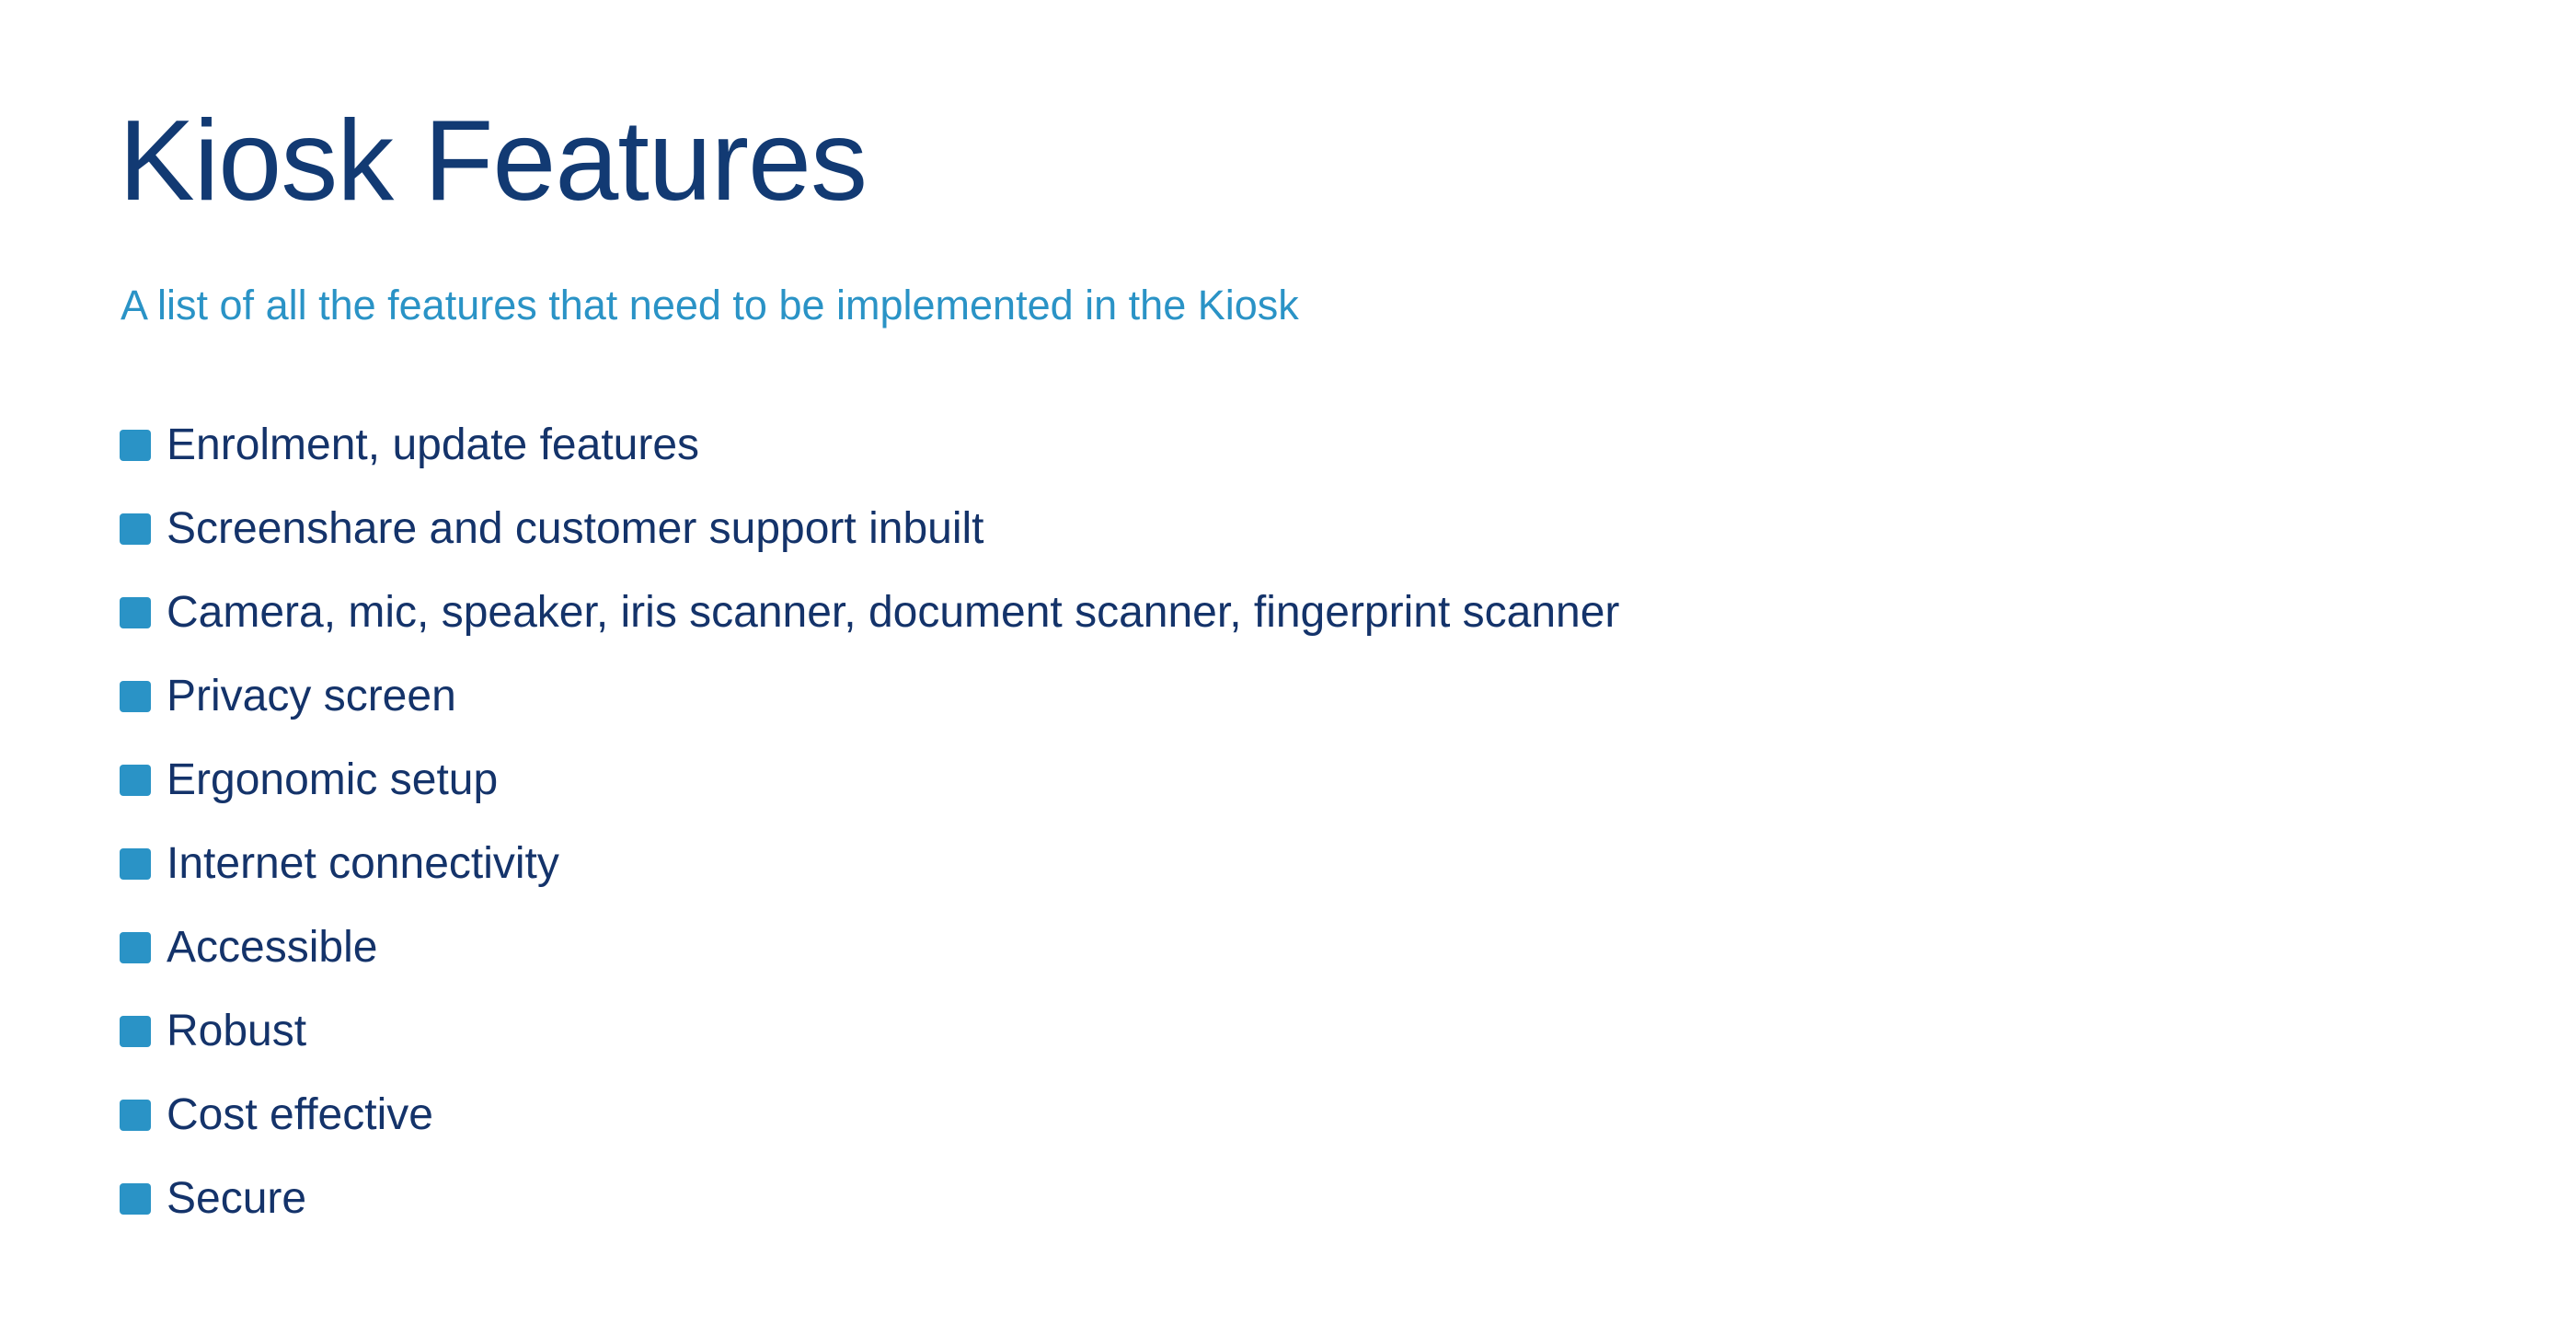  I want to click on list-item: Screenshare and customer support inbuilt, so click(869, 528).